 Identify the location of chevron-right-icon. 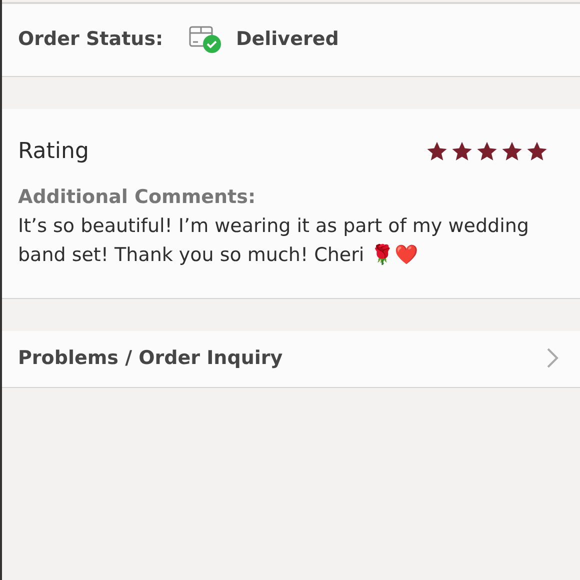
(553, 358).